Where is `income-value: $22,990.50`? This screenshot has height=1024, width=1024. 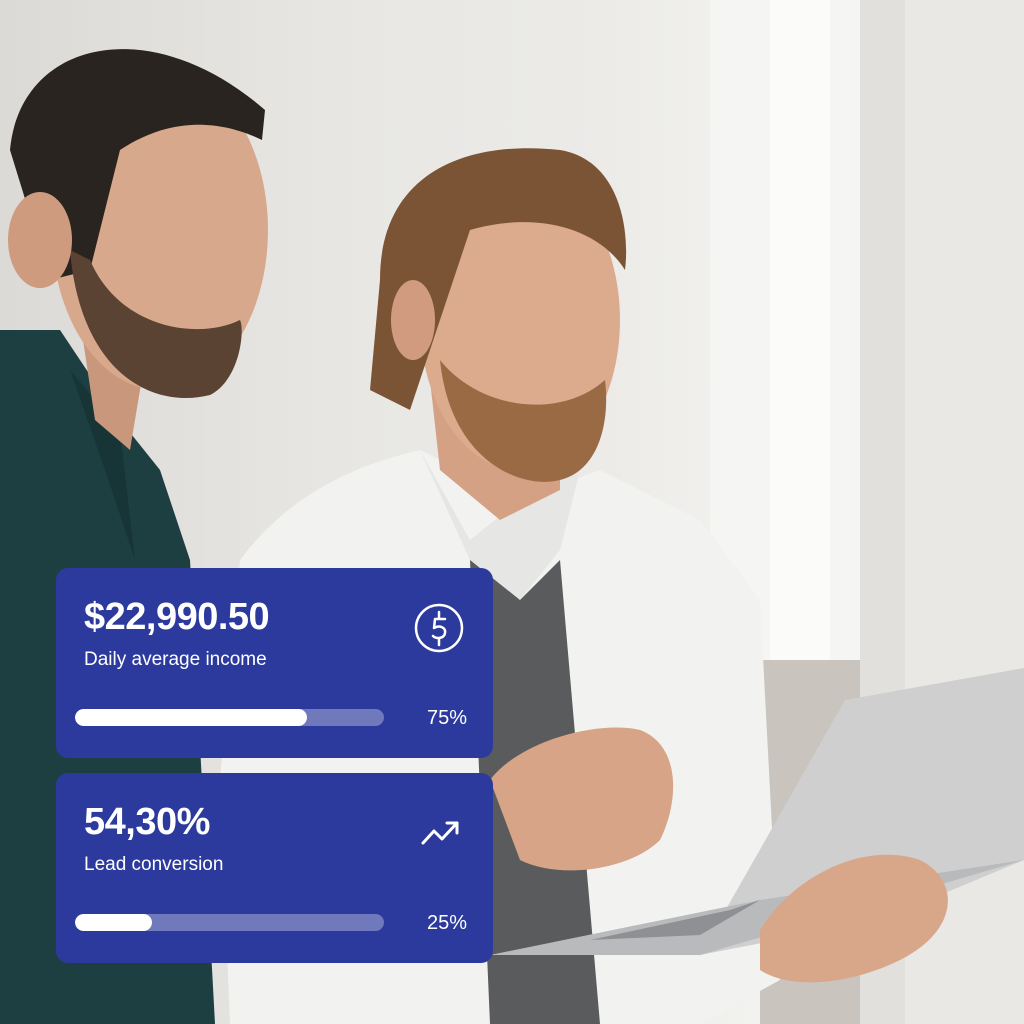 income-value: $22,990.50 is located at coordinates (177, 617).